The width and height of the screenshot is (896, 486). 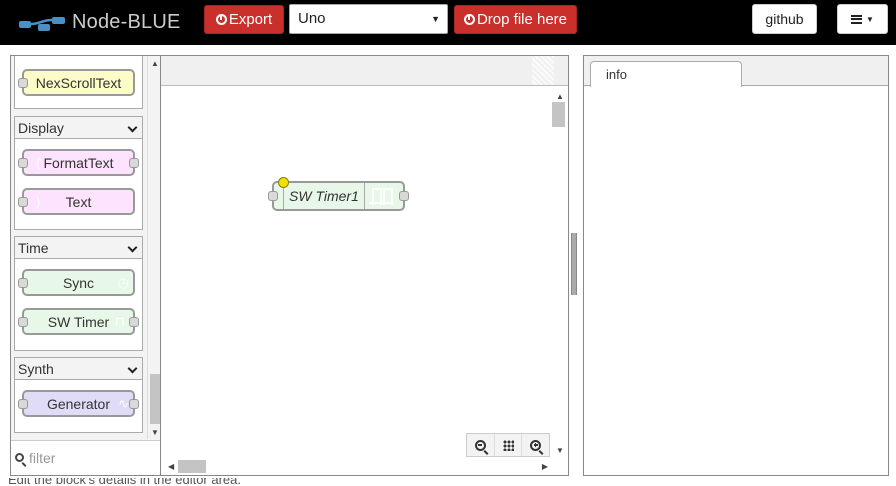 I want to click on github-button-label: github, so click(x=784, y=19).